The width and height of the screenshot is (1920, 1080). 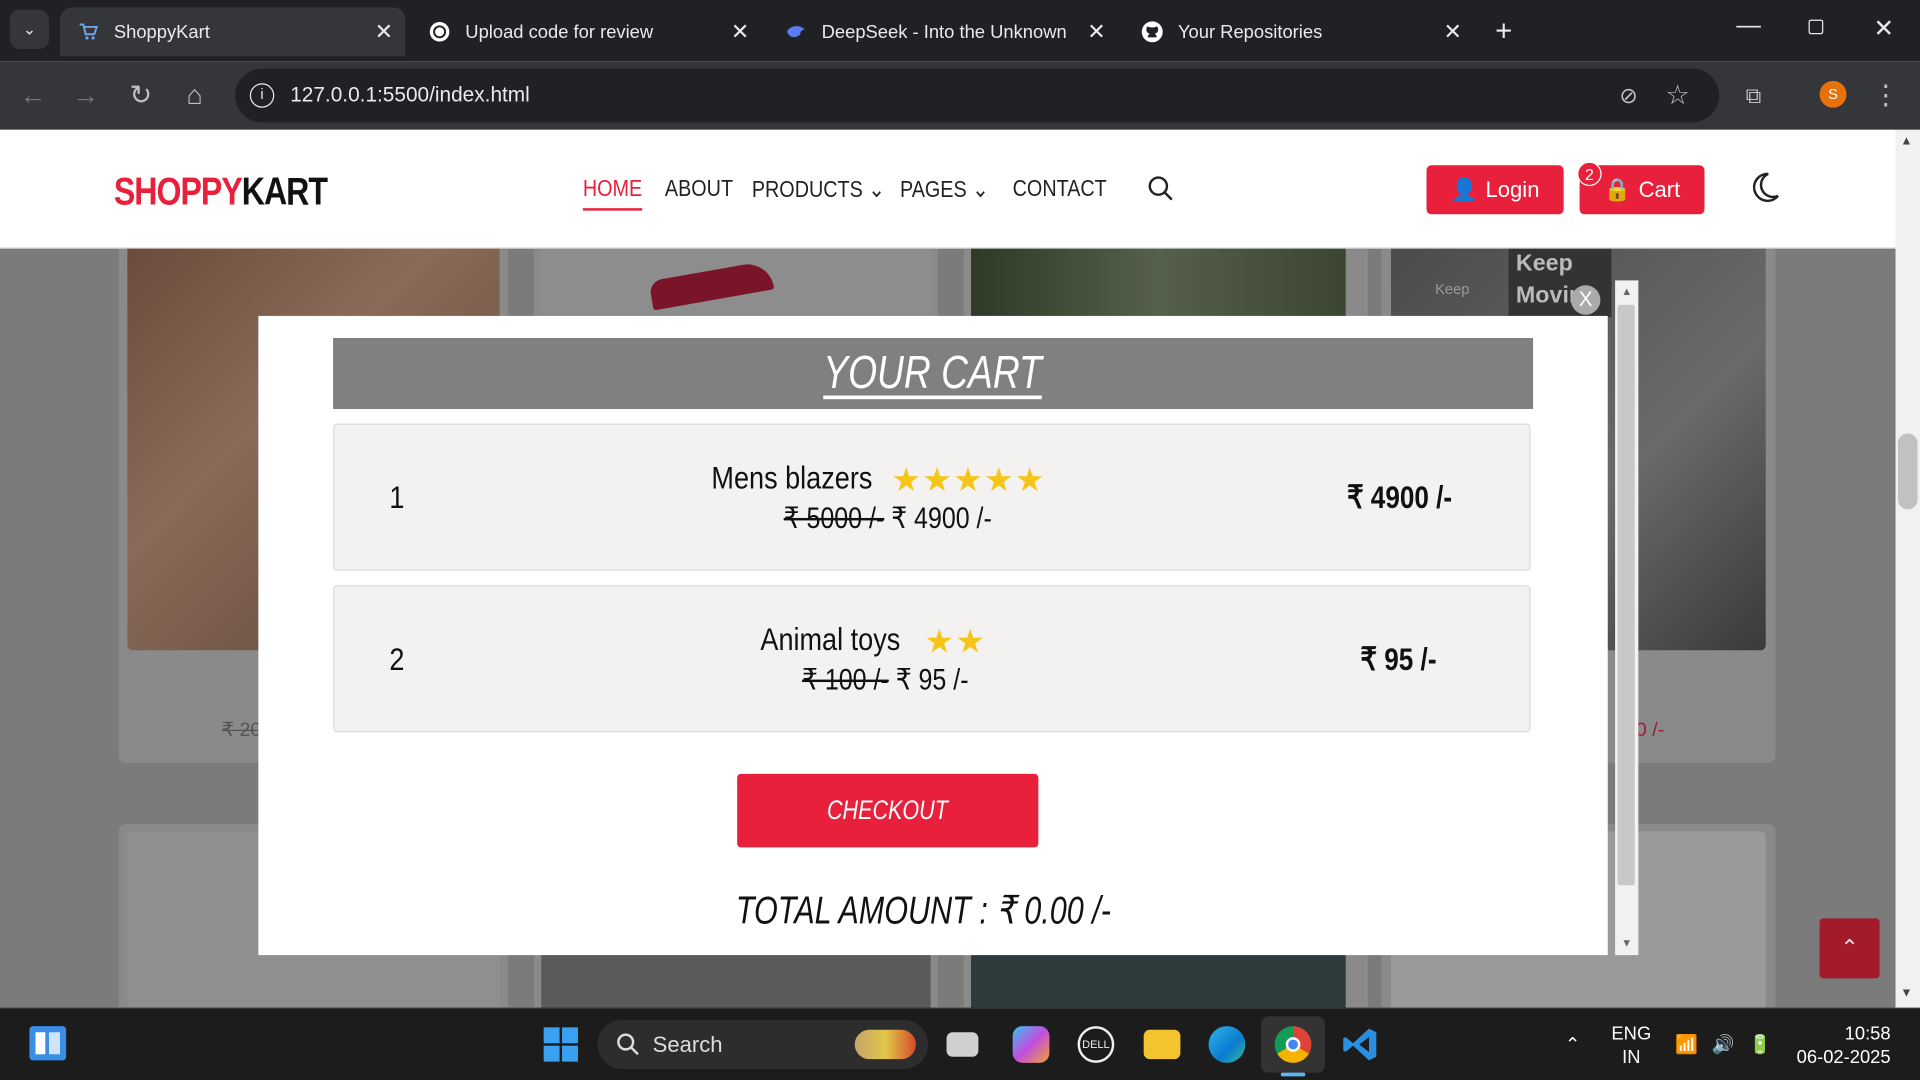 I want to click on bookmark-star-icon: ☆, so click(x=1677, y=95).